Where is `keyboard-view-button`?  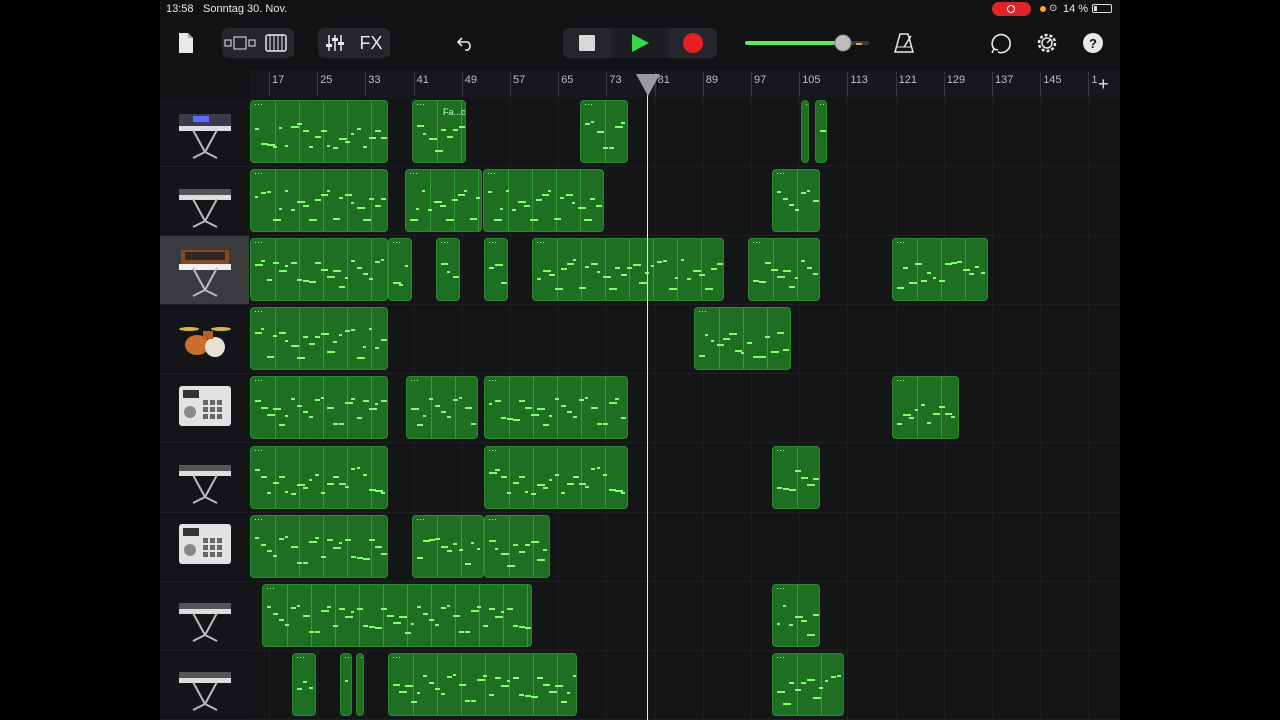
keyboard-view-button is located at coordinates (276, 43).